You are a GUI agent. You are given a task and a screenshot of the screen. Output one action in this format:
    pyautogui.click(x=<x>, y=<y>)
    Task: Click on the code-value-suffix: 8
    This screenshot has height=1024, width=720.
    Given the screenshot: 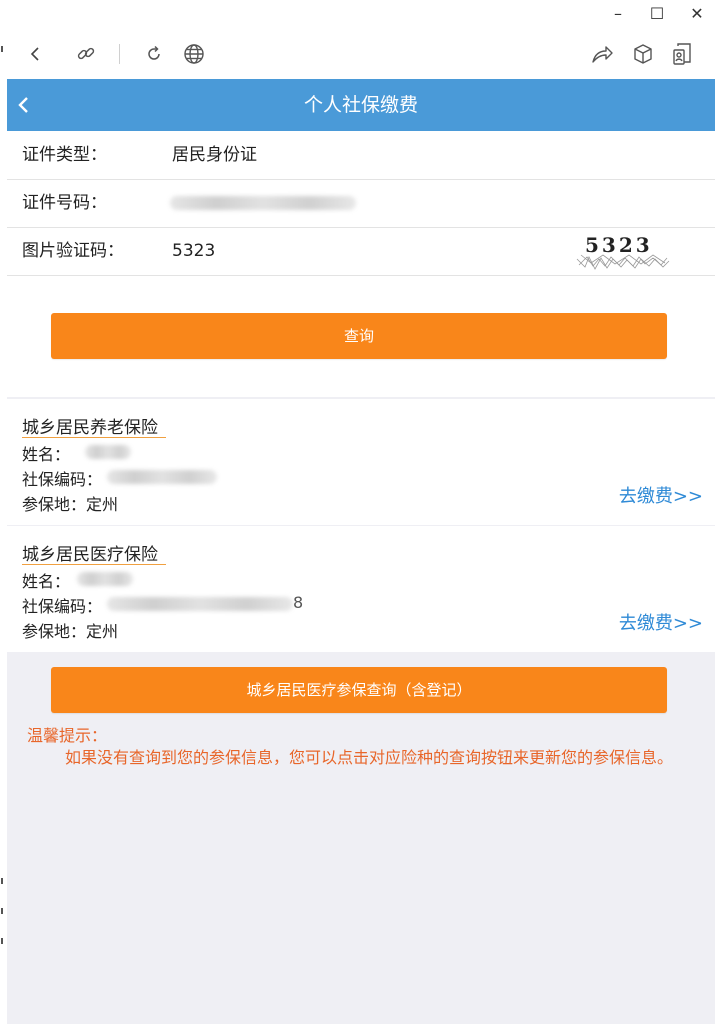 What is the action you would take?
    pyautogui.click(x=298, y=602)
    